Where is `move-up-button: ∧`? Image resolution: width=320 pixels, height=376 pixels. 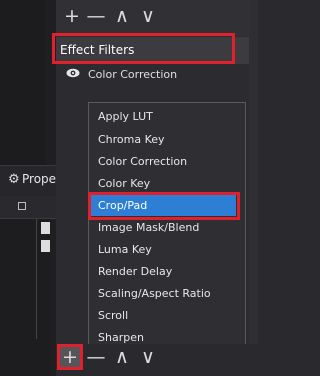
move-up-button: ∧ is located at coordinates (122, 16).